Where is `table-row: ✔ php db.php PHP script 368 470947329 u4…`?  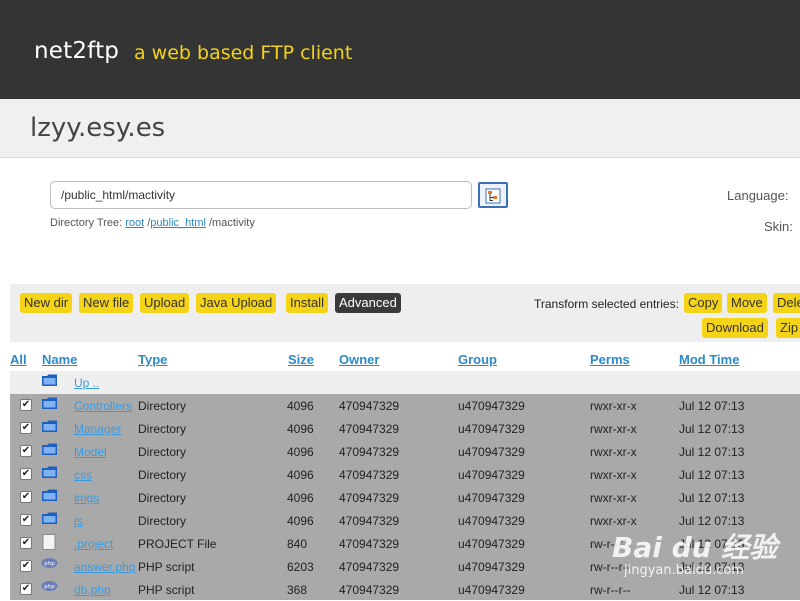 table-row: ✔ php db.php PHP script 368 470947329 u4… is located at coordinates (405, 589).